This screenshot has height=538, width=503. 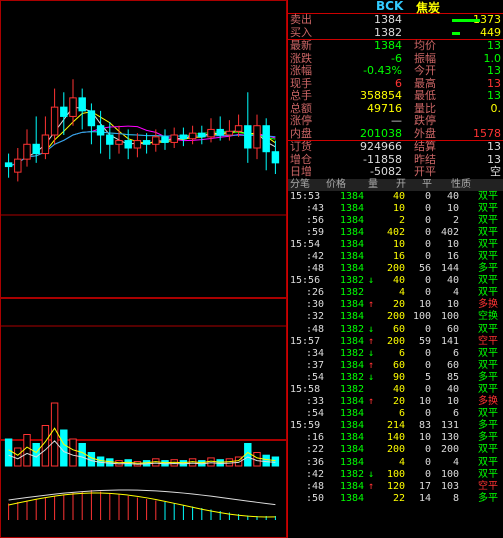 I want to click on quote-row: 最新 1384 均价 13, so click(x=395, y=46).